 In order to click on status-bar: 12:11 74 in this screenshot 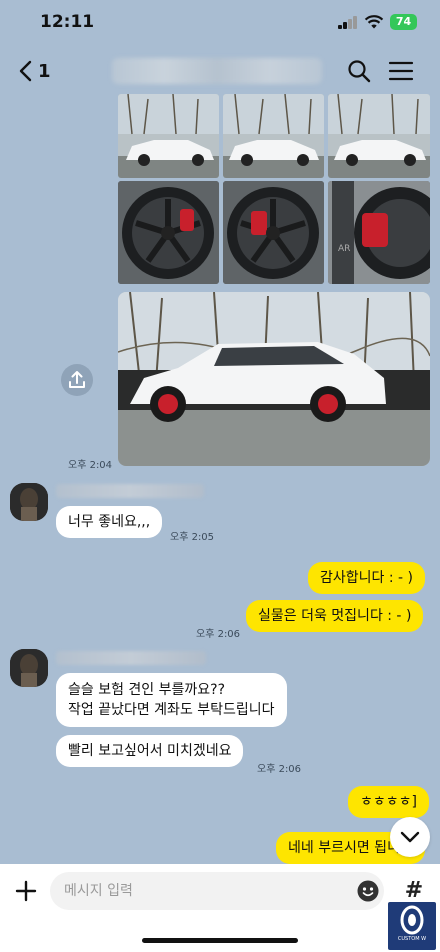, I will do `click(220, 23)`.